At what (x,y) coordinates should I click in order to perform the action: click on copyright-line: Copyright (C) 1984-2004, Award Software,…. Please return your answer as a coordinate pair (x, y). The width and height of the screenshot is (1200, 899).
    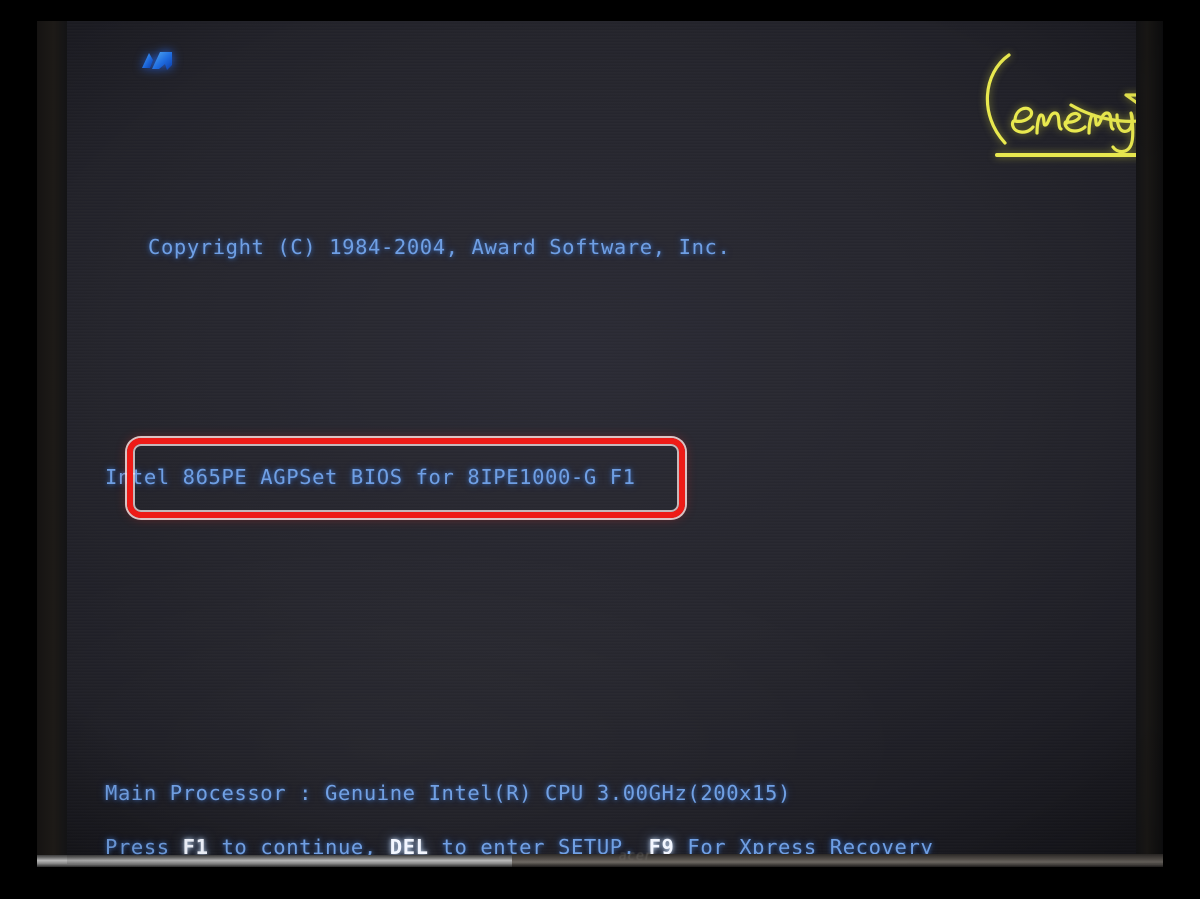
    Looking at the image, I should click on (625, 247).